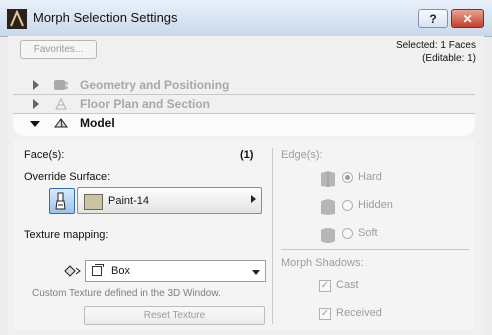  What do you see at coordinates (375, 205) in the screenshot?
I see `edge-label-hidden: Hidden` at bounding box center [375, 205].